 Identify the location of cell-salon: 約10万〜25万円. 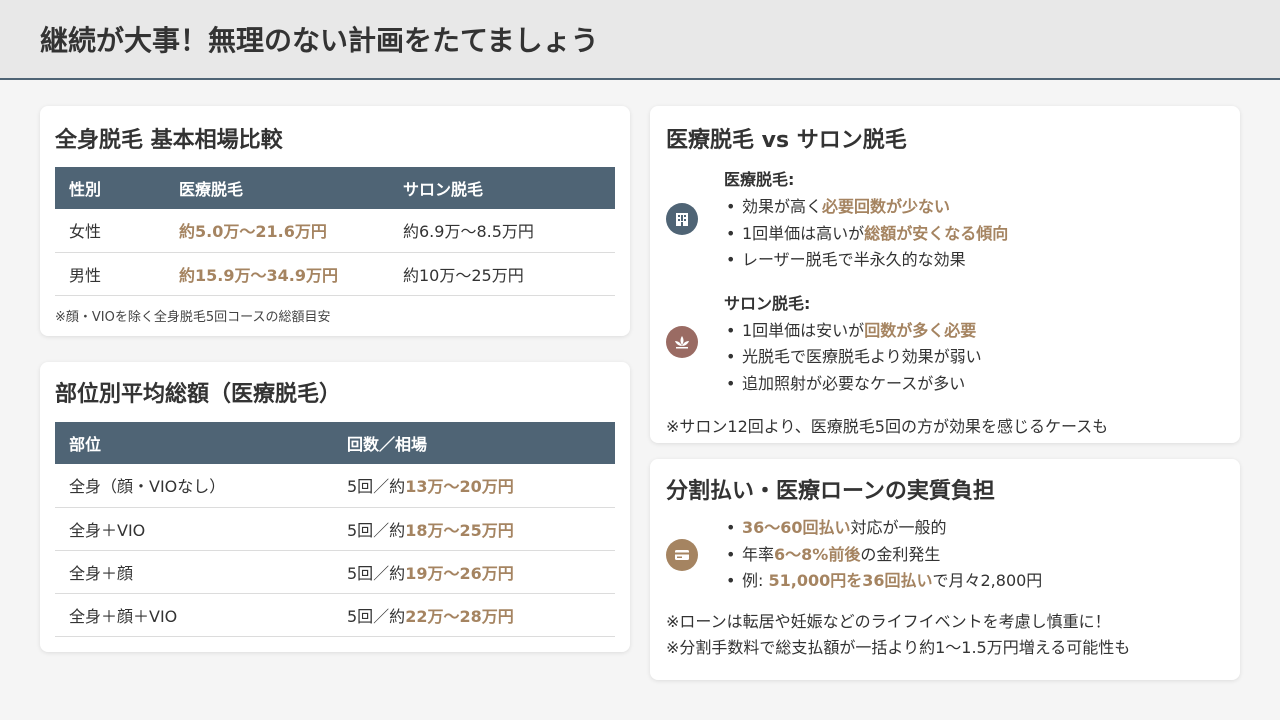
(502, 274).